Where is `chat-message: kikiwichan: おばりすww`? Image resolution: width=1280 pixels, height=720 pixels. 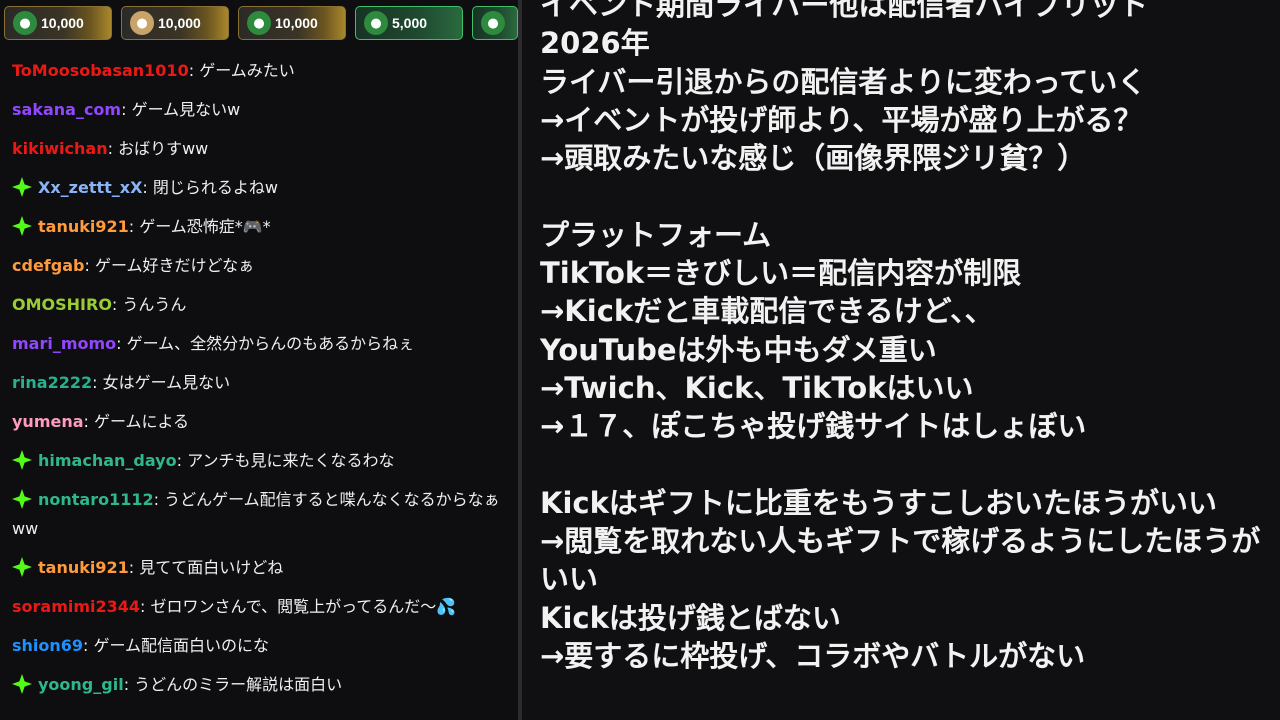 chat-message: kikiwichan: おばりすww is located at coordinates (258, 148).